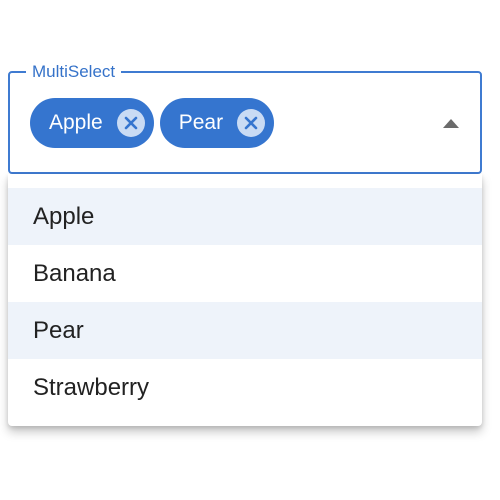  I want to click on chip-label: Pear, so click(201, 122).